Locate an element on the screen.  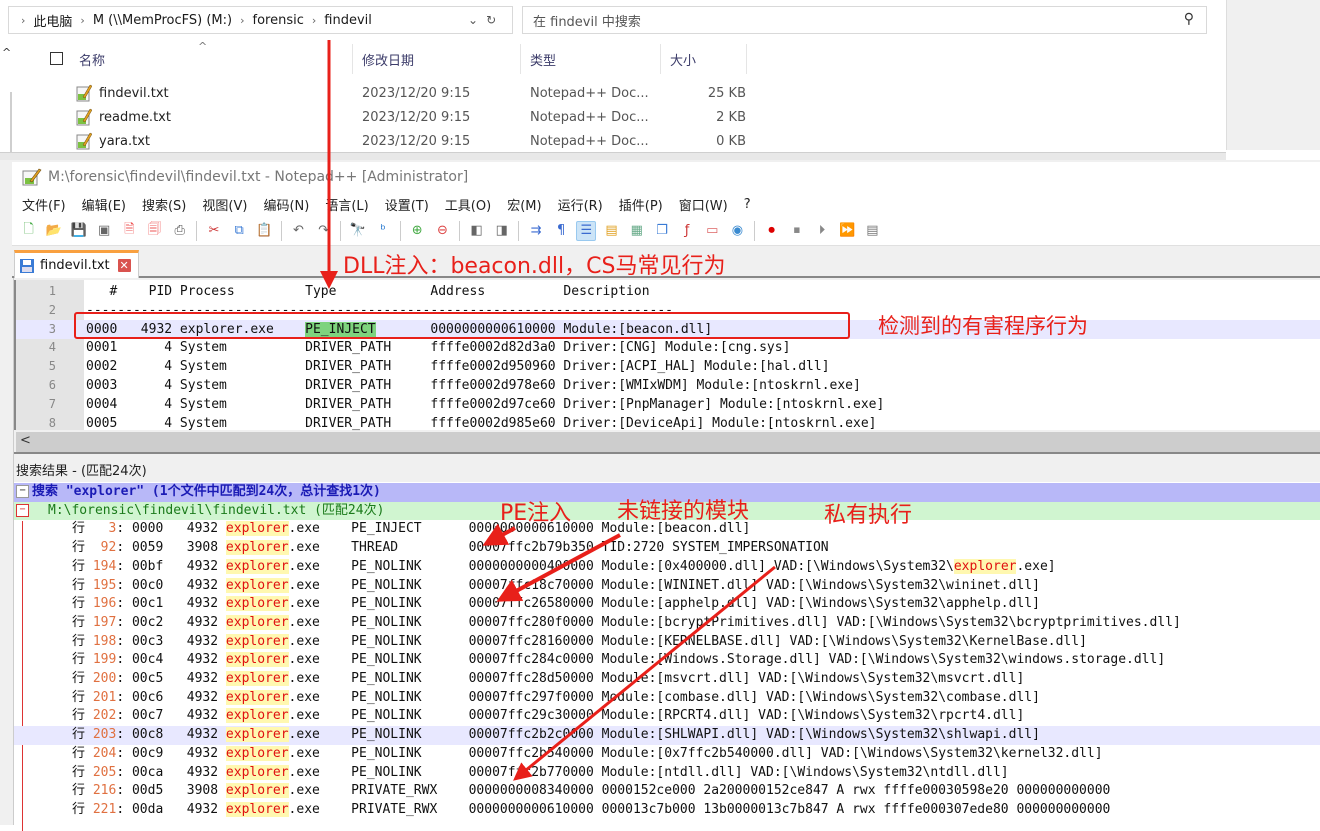
keyword-match: explorer is located at coordinates (257, 772).